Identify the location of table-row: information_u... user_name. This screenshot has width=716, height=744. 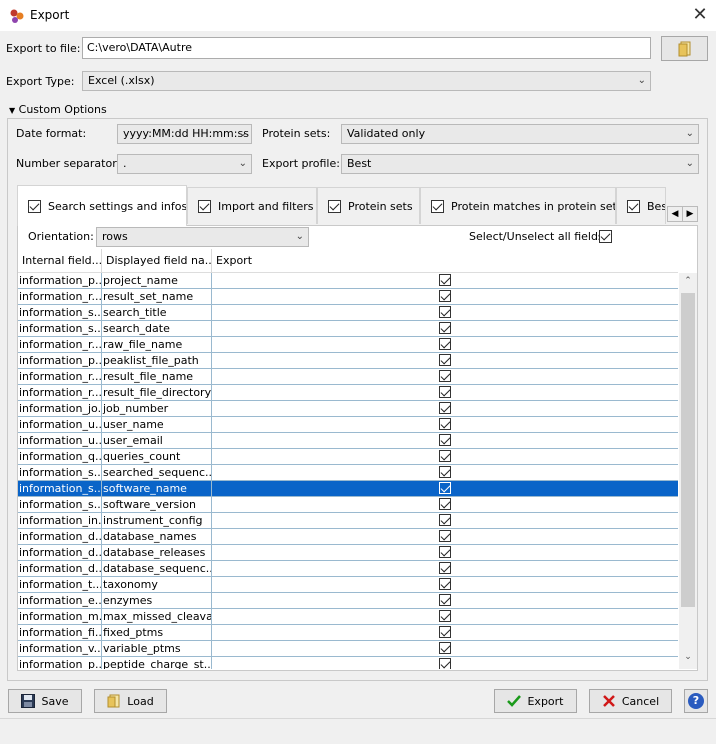
(348, 425).